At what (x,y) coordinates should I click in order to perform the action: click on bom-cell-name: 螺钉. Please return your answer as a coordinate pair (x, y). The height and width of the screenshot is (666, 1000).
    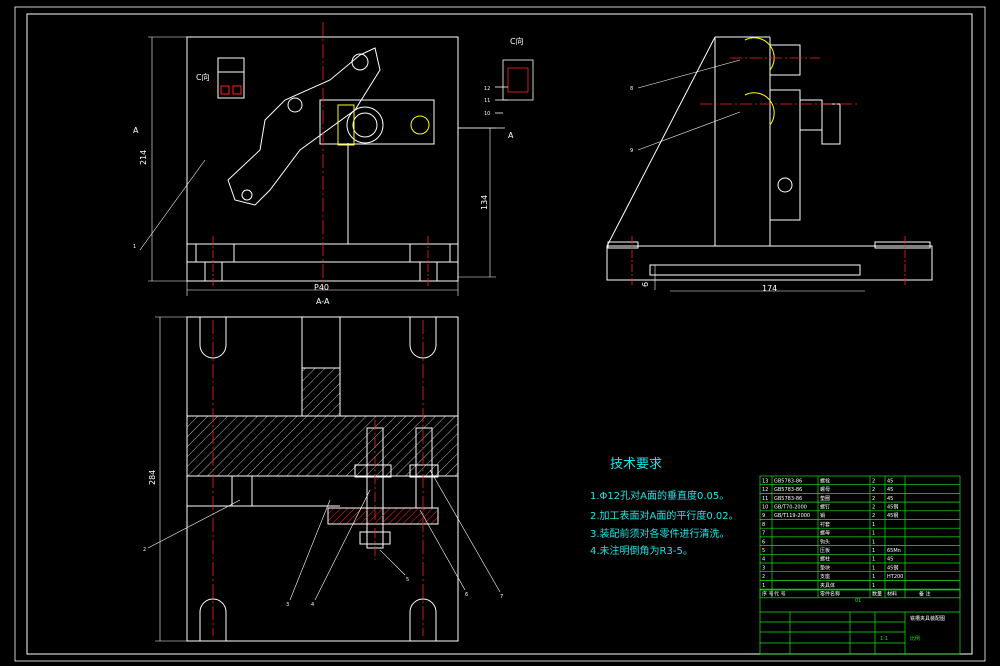
    Looking at the image, I should click on (825, 507).